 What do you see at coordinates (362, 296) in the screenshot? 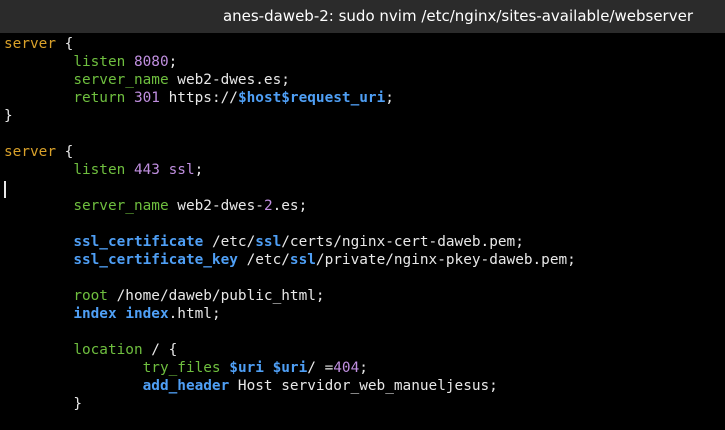
I see `code-line: root /home/daweb/public_html;` at bounding box center [362, 296].